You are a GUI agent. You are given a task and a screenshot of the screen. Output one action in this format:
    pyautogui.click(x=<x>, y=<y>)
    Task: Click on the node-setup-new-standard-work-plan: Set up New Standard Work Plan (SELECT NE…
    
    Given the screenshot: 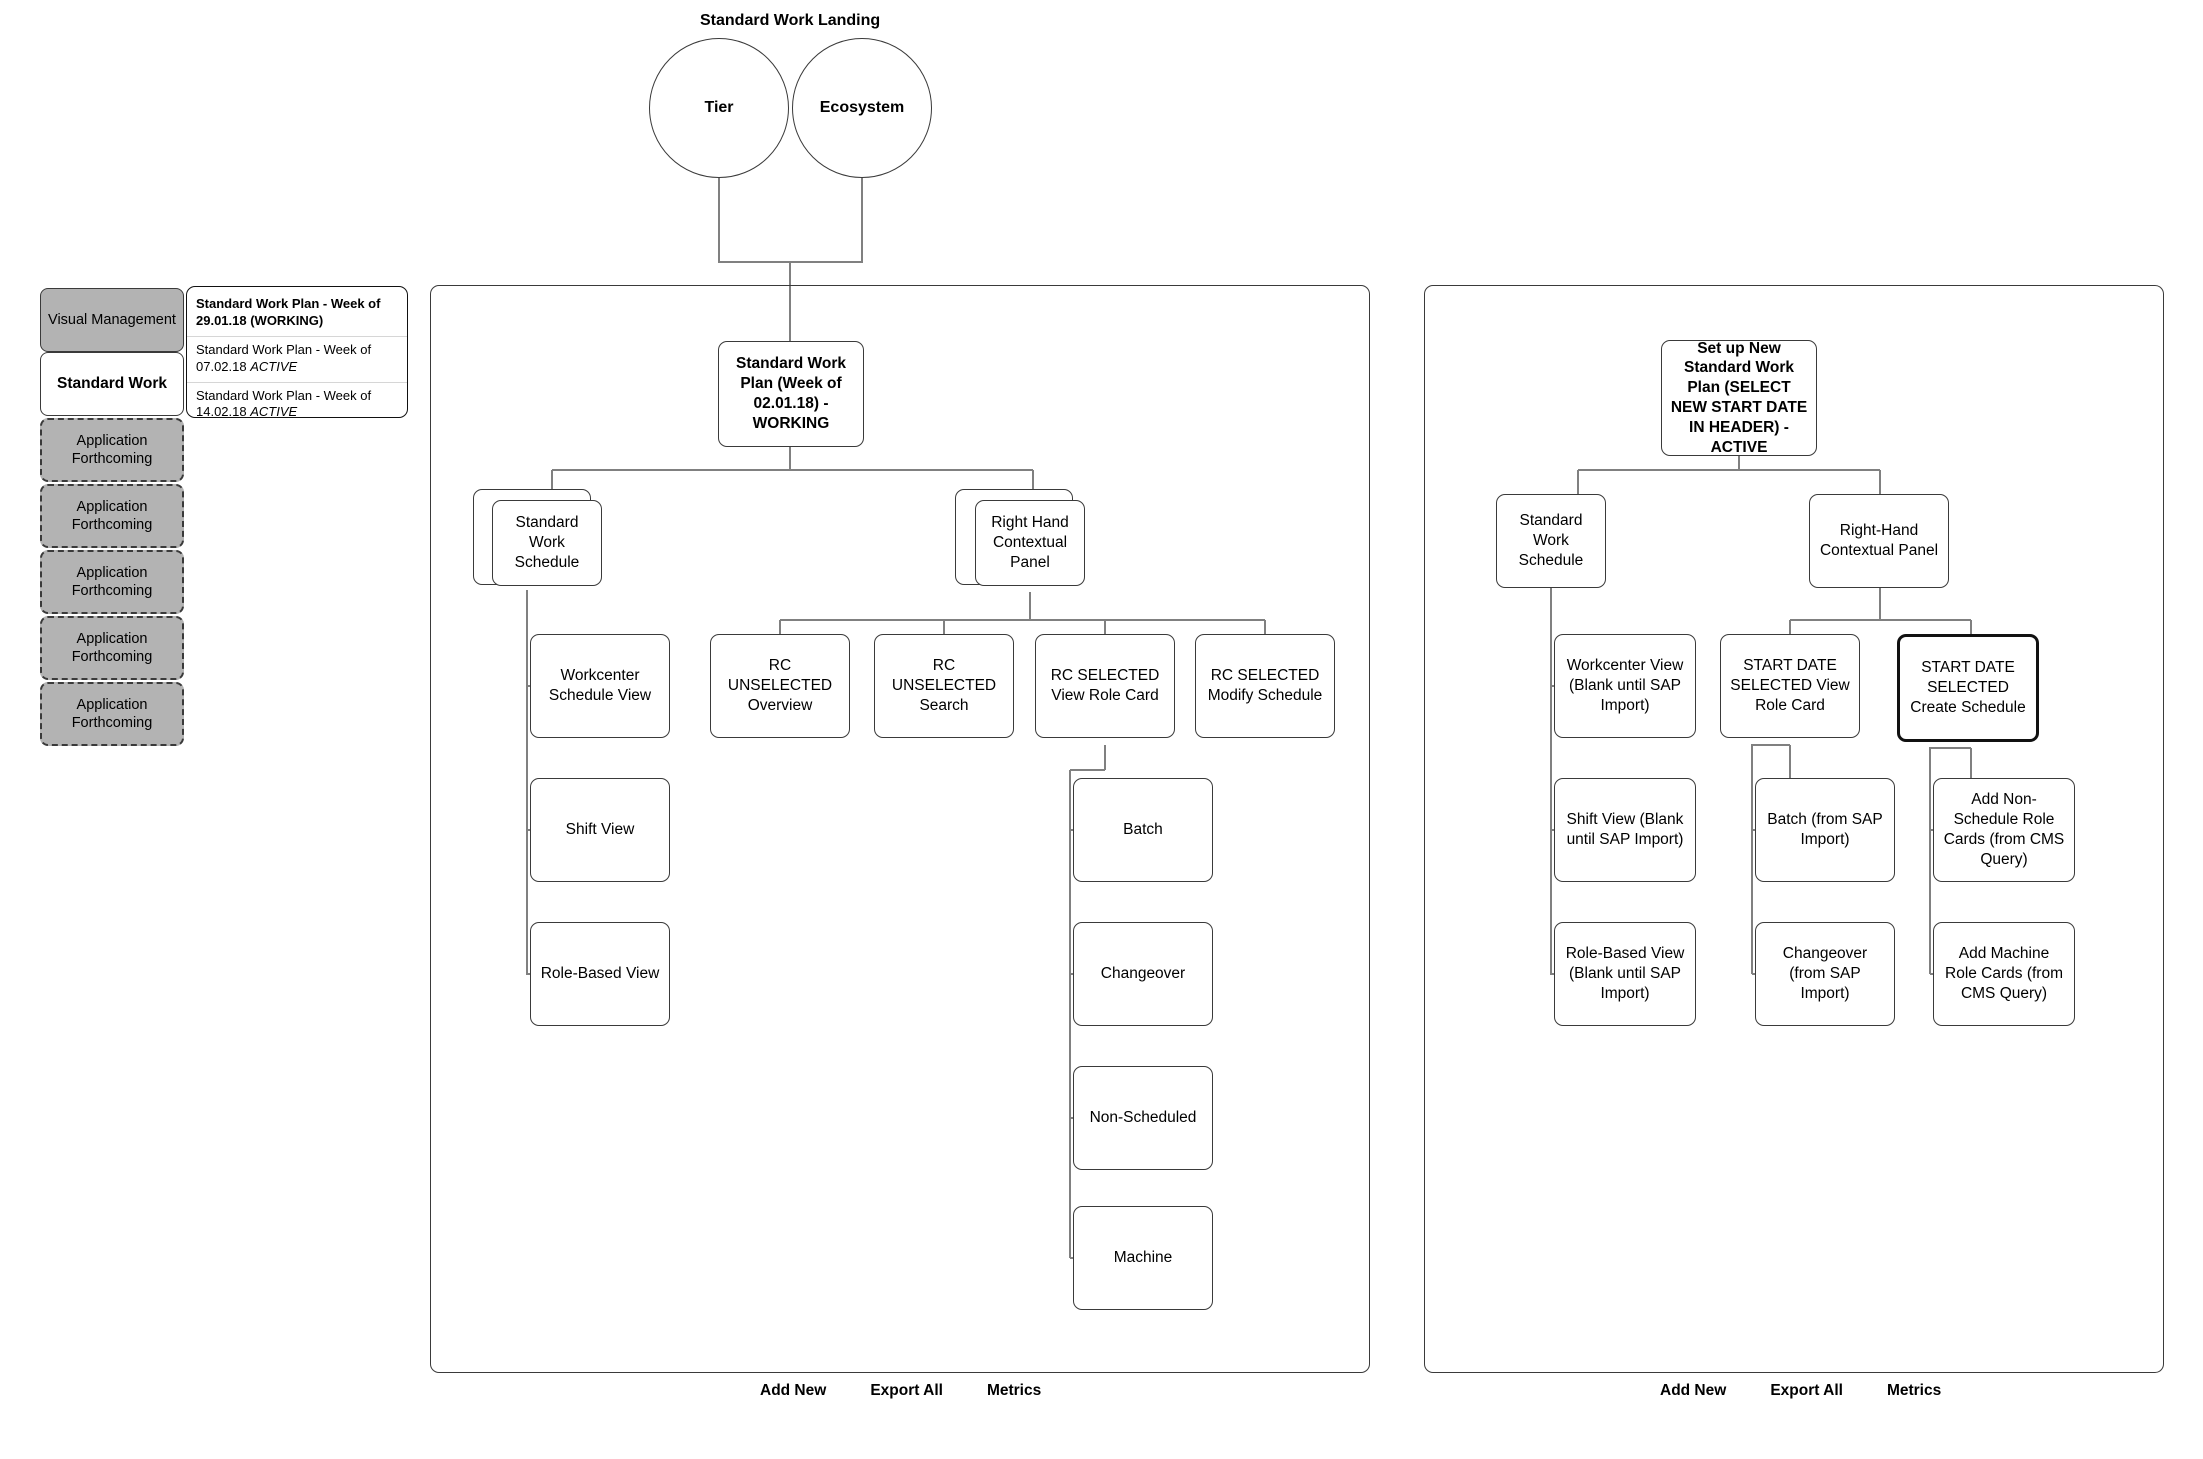 What is the action you would take?
    pyautogui.click(x=1739, y=398)
    